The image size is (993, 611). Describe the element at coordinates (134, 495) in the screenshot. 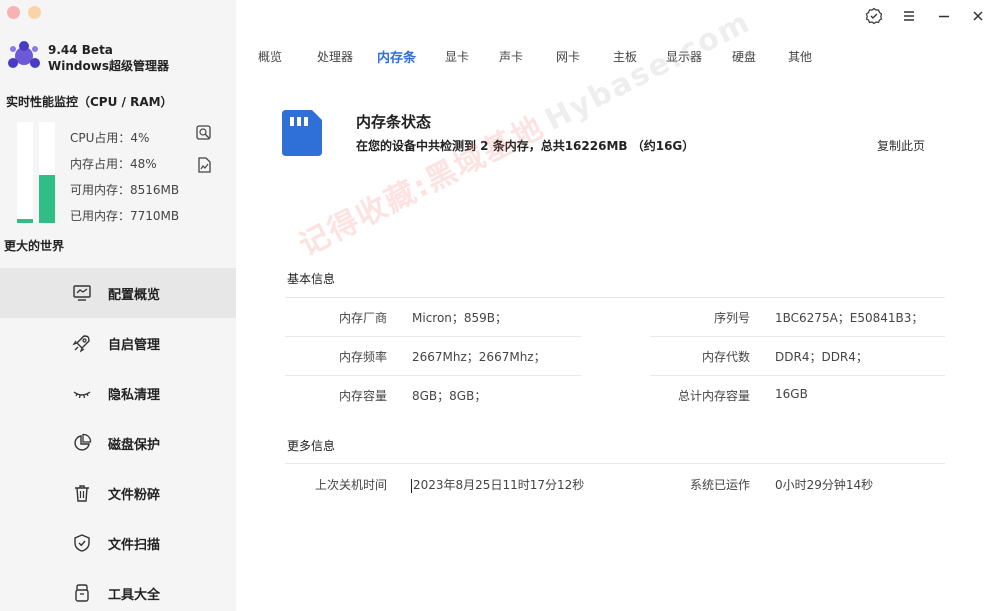

I see `nav-label: 文件粉碎` at that location.